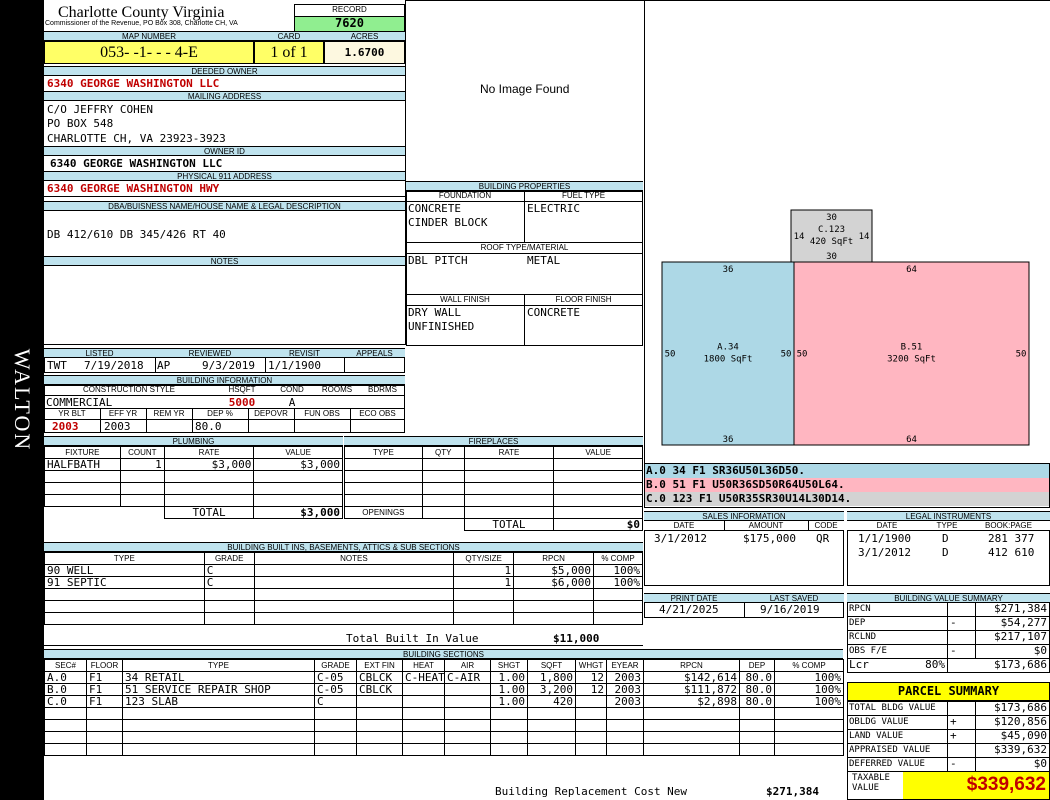 This screenshot has width=1050, height=800. Describe the element at coordinates (948, 516) in the screenshot. I see `legal-instruments-caption: LEGAL INSTRUMENTS` at that location.